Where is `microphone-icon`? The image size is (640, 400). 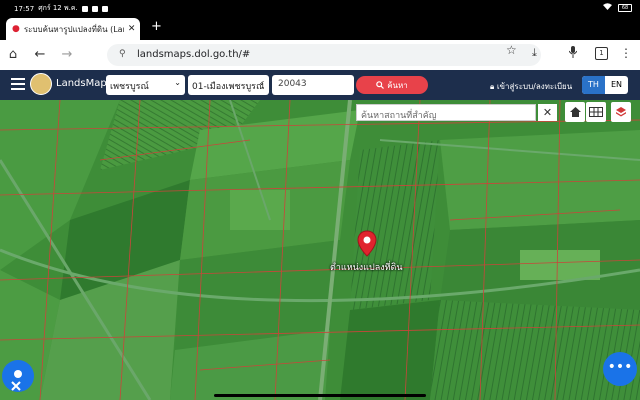
microphone-icon is located at coordinates (573, 53).